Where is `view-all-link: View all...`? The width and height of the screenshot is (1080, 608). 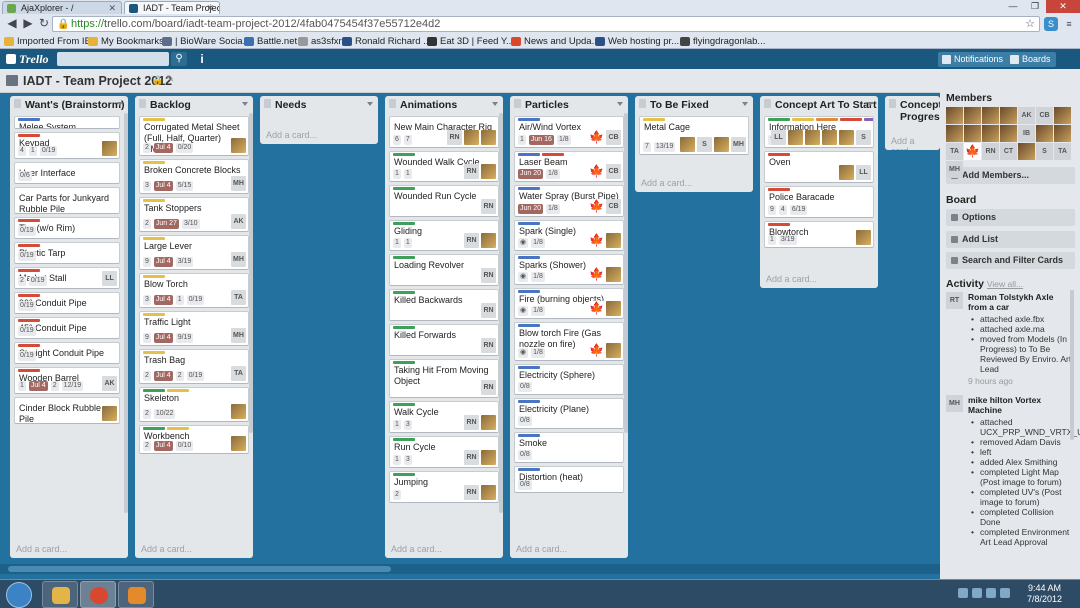
view-all-link: View all... is located at coordinates (1005, 284).